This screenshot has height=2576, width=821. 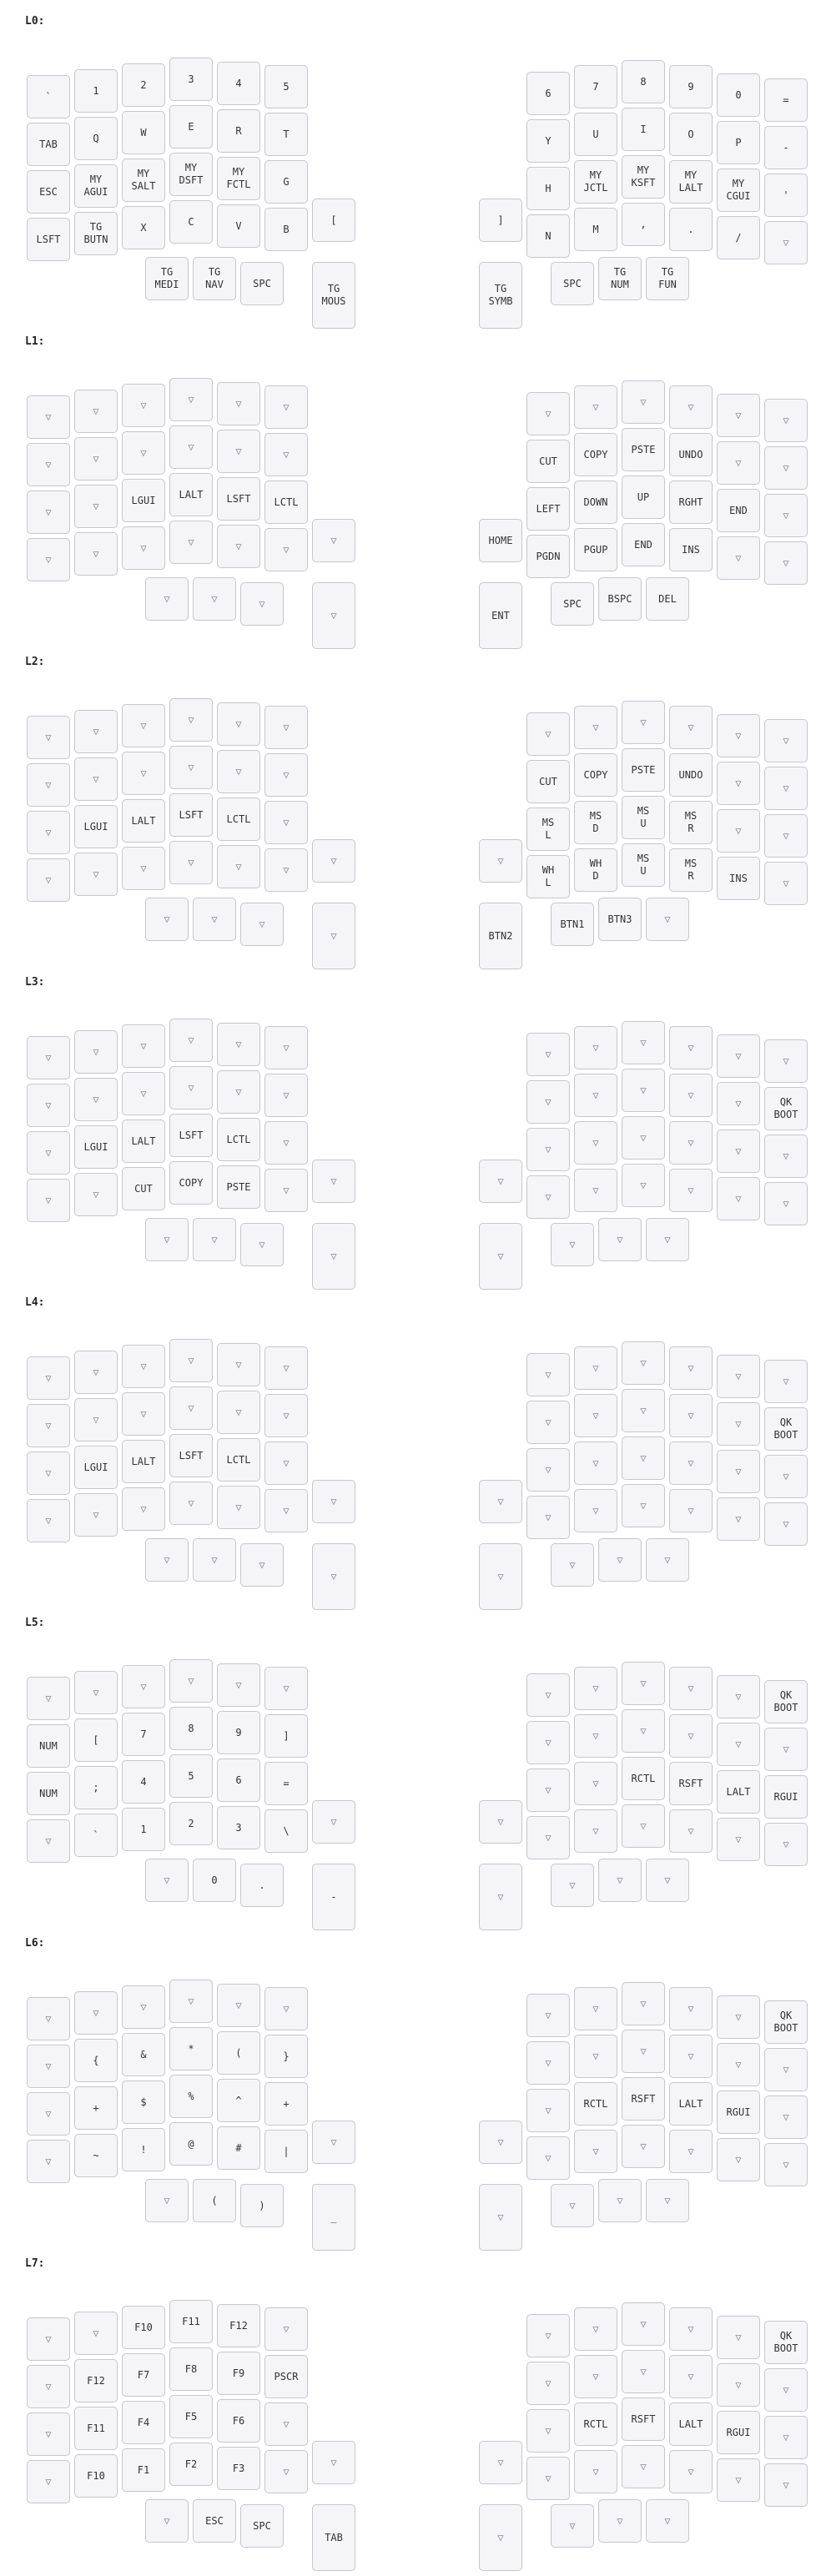 What do you see at coordinates (500, 615) in the screenshot?
I see `keycap: ENT` at bounding box center [500, 615].